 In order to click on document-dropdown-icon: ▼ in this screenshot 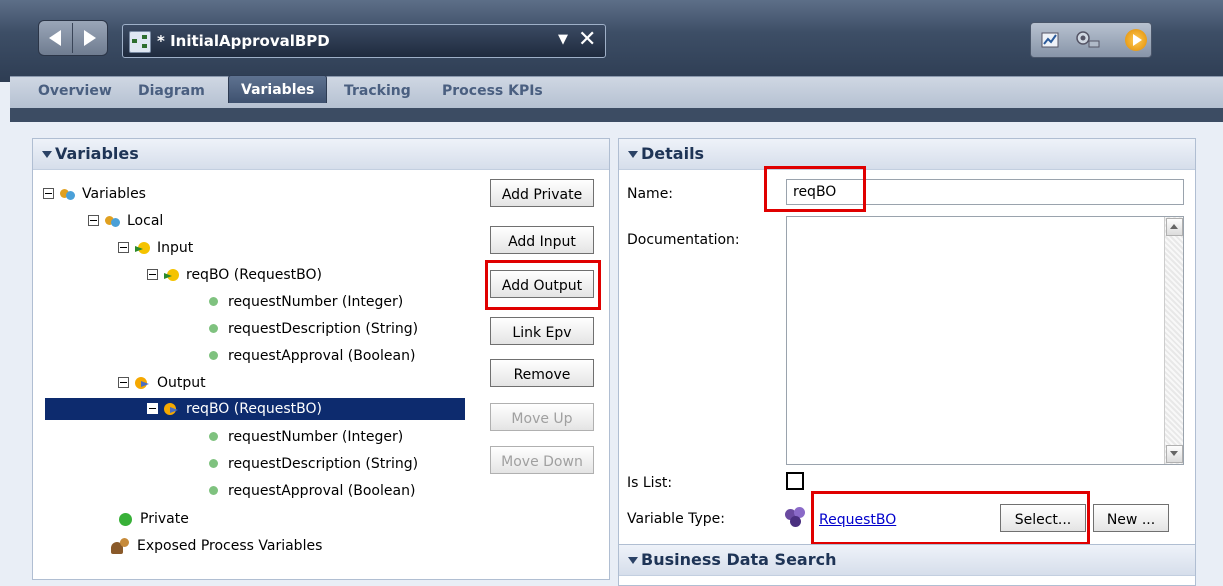, I will do `click(563, 39)`.